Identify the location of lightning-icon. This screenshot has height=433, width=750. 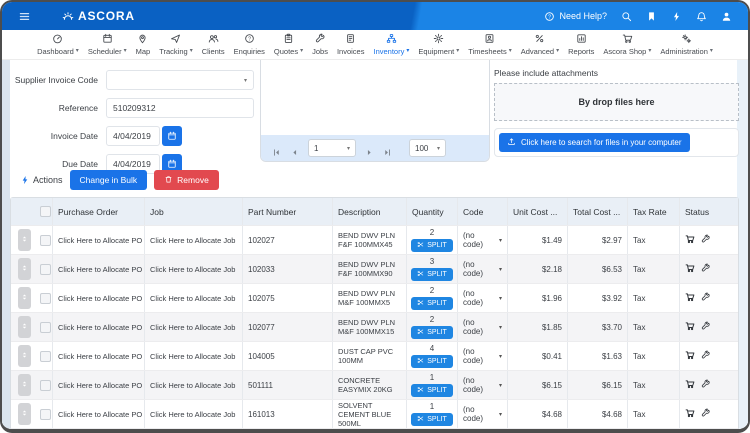
(676, 16).